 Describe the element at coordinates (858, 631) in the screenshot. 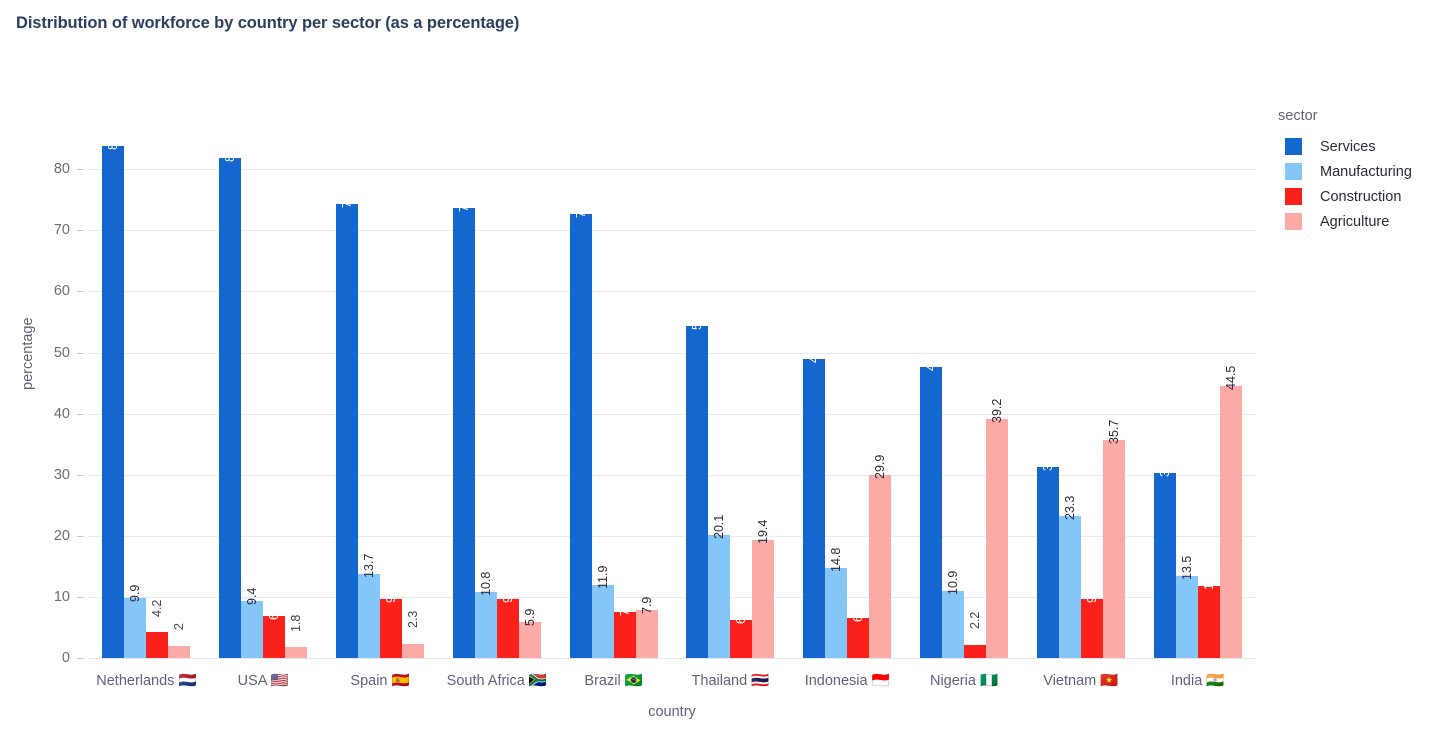

I see `bar: 6.5` at that location.